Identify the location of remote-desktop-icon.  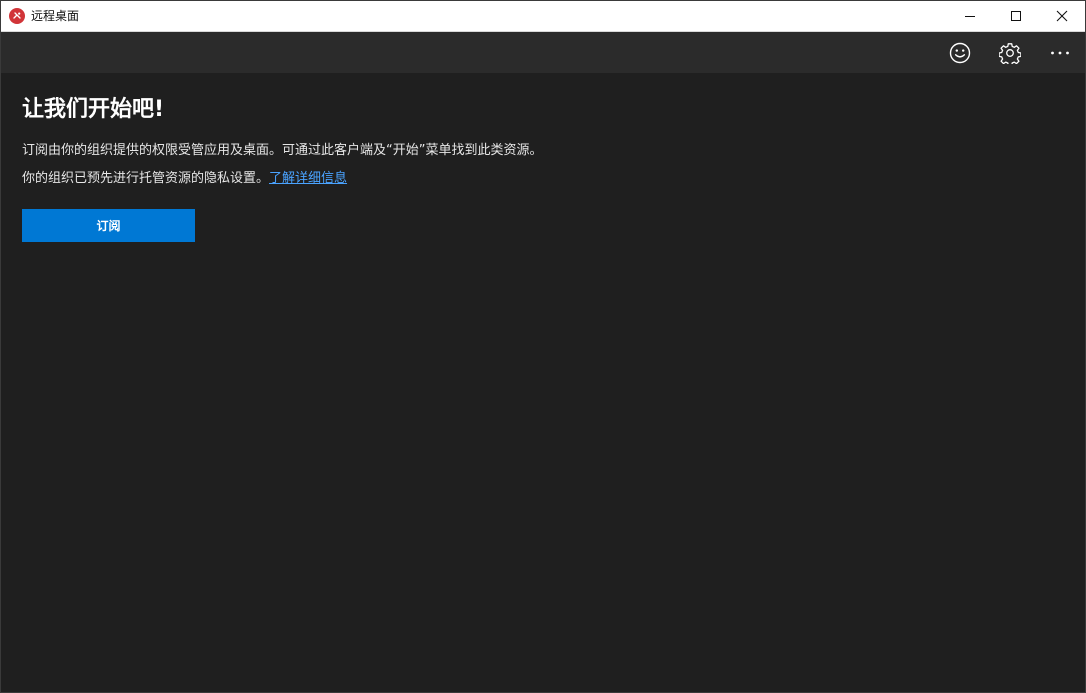
(17, 16).